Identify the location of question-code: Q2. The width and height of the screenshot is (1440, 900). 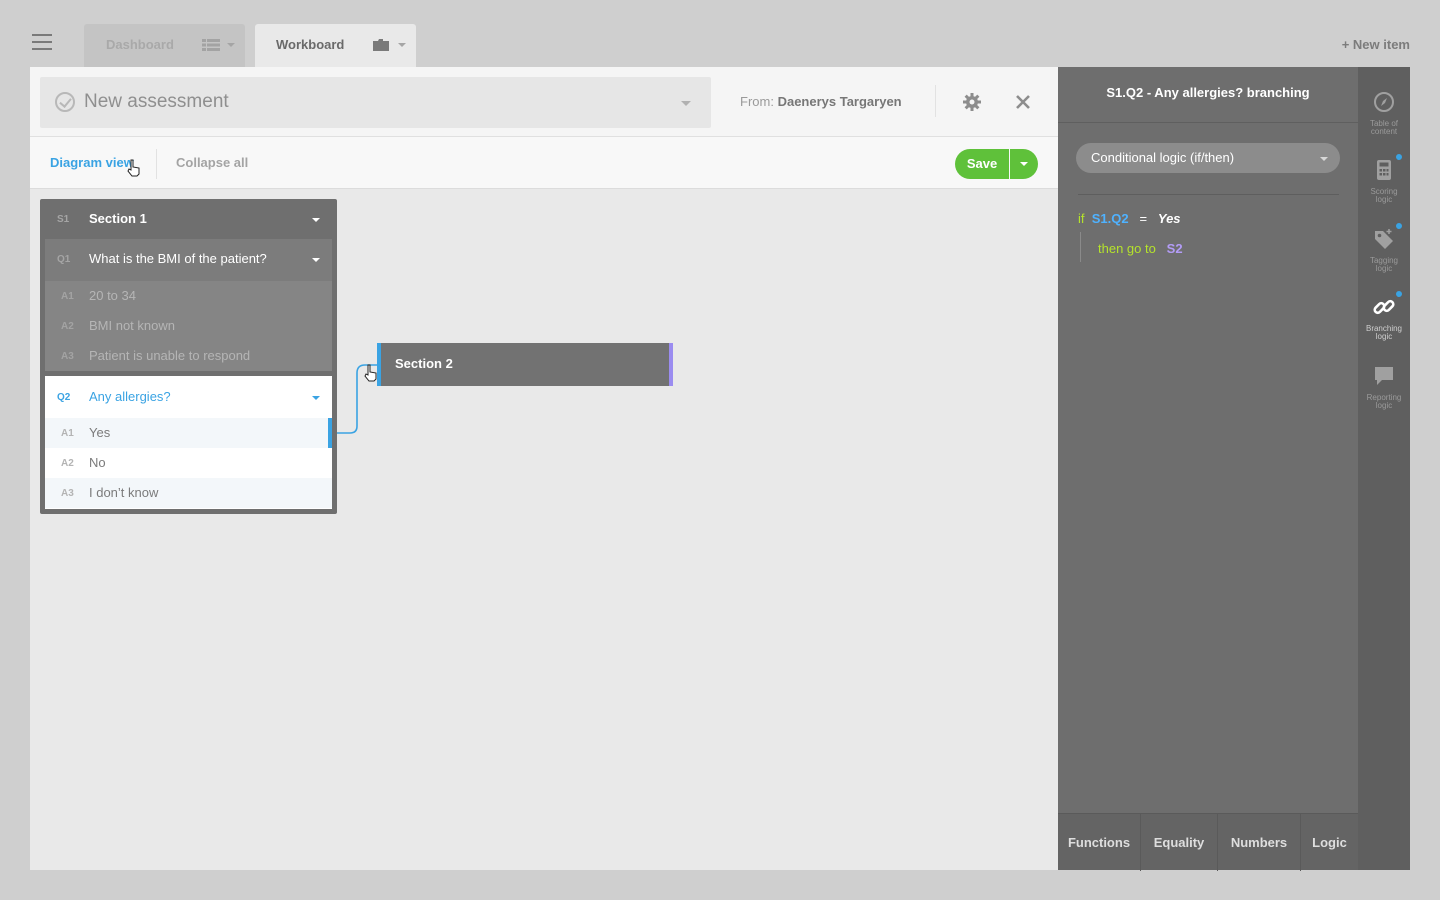
(64, 397).